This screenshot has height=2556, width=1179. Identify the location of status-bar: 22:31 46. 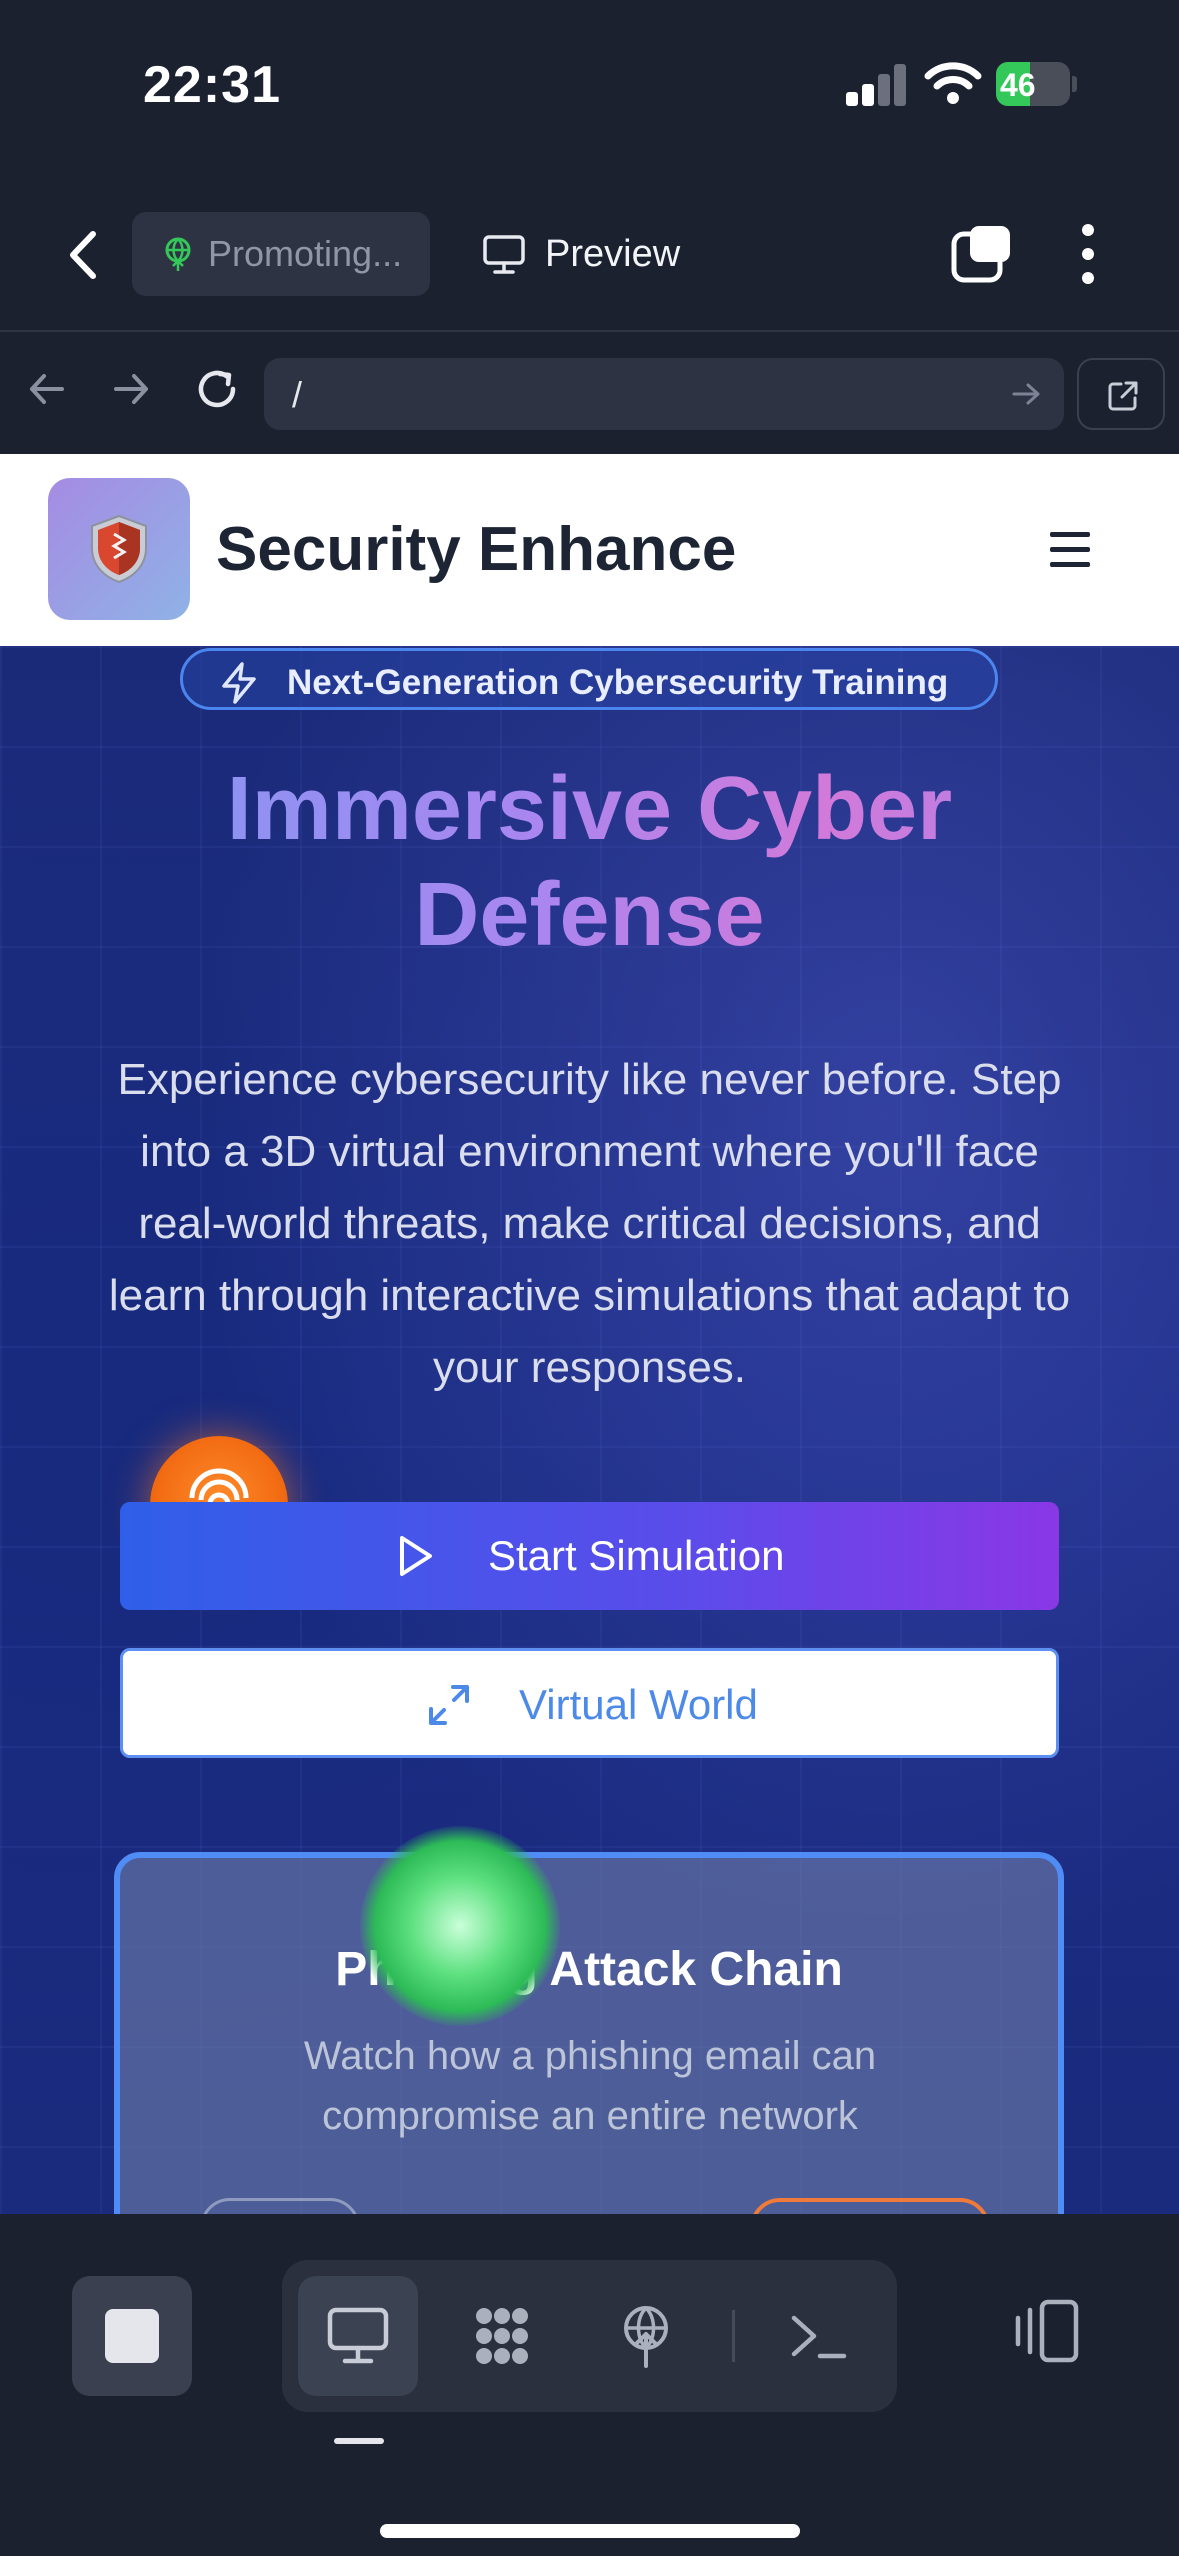
(589, 90).